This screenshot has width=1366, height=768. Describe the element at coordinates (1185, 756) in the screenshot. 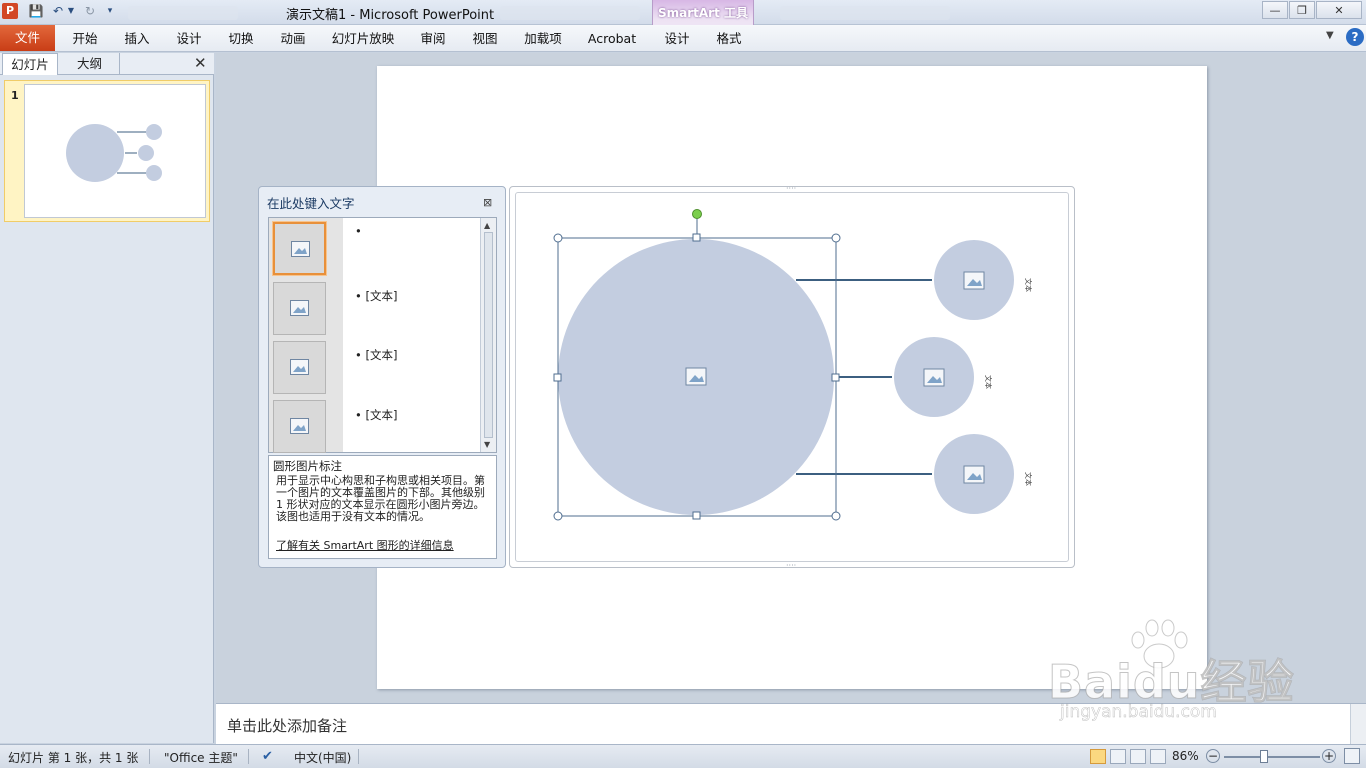

I see `zoom-level: 86%` at that location.